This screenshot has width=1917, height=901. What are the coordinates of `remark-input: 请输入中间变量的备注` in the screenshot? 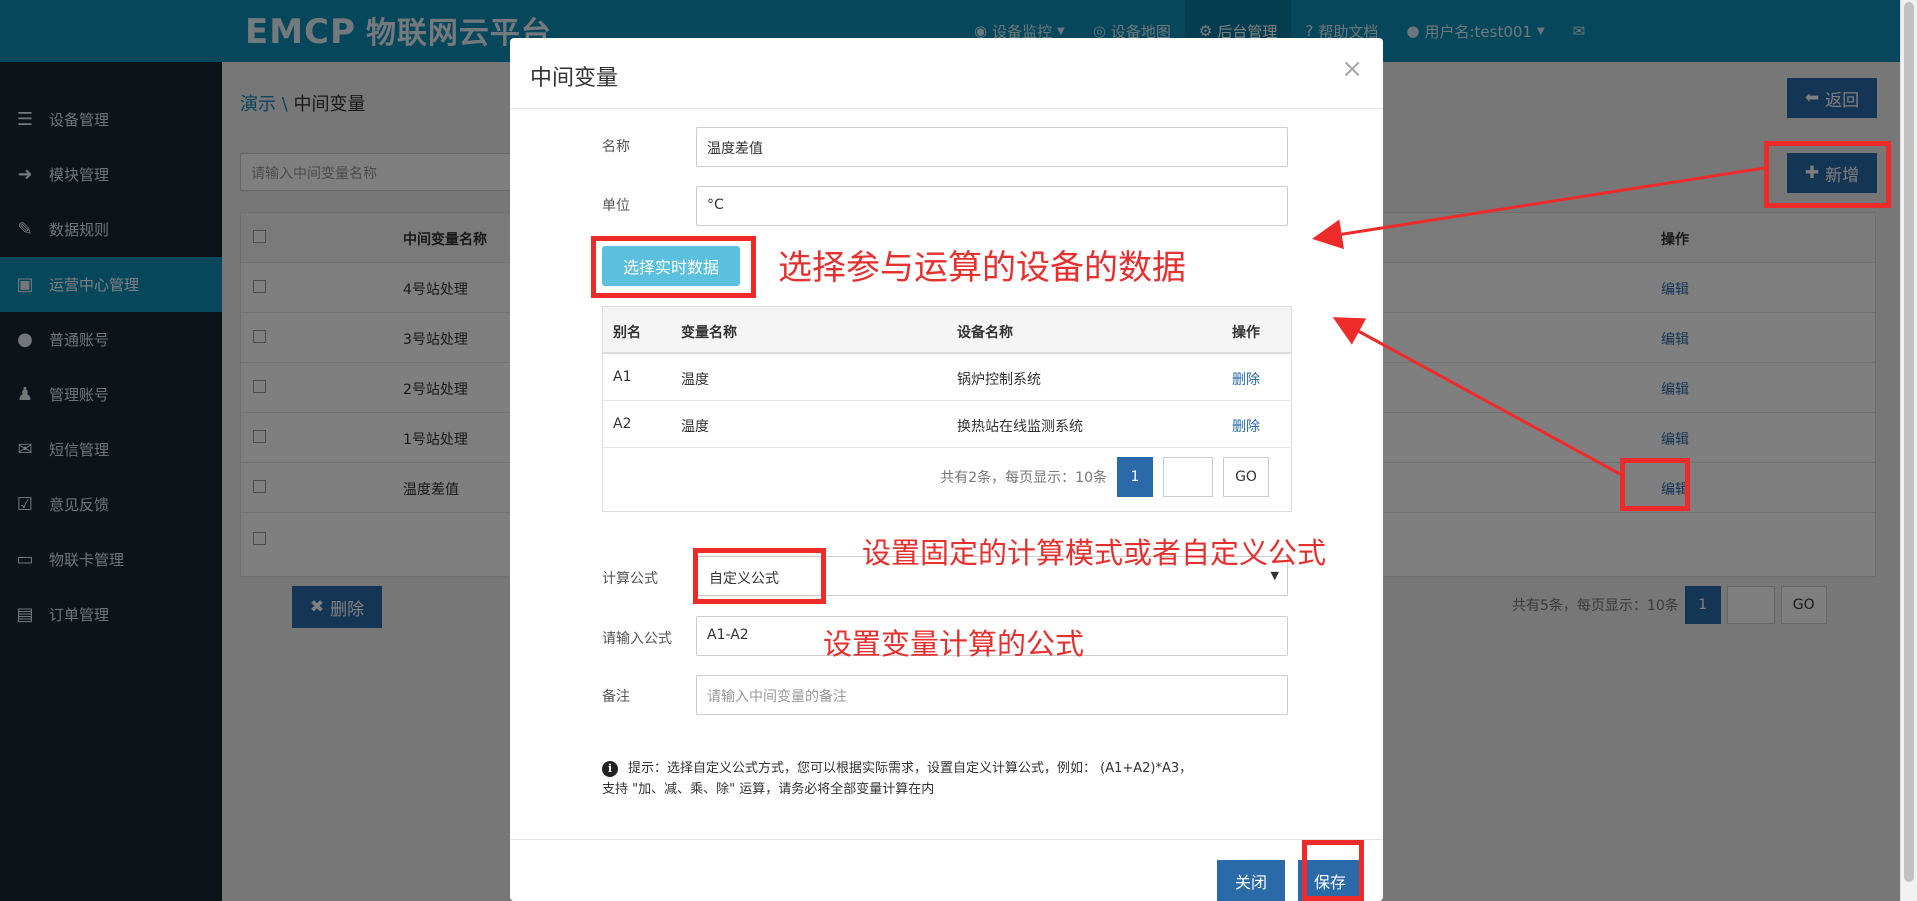 It's located at (992, 695).